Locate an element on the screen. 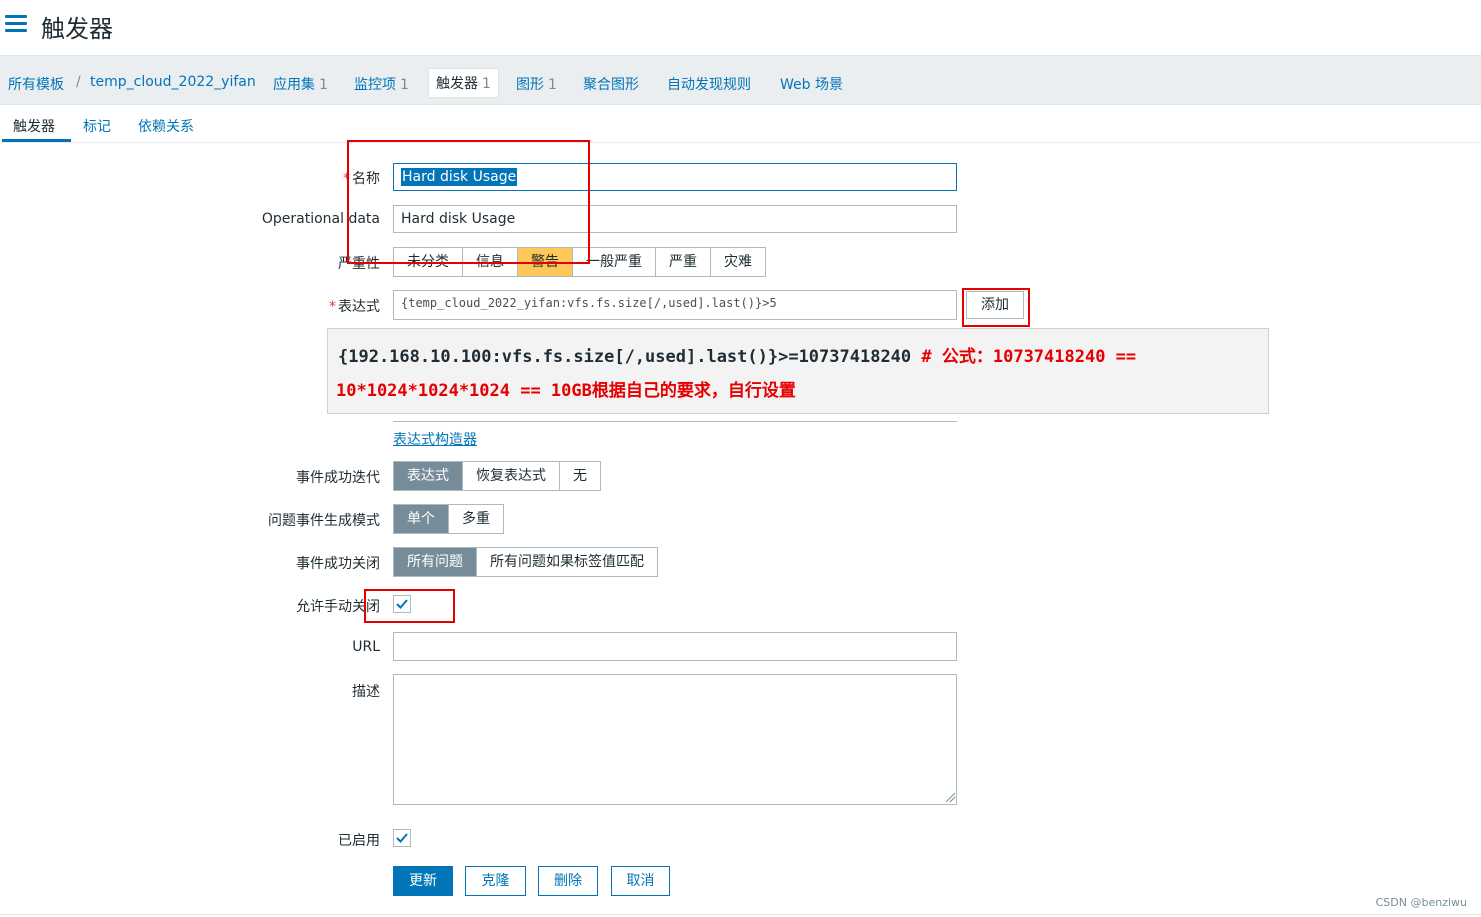 The height and width of the screenshot is (917, 1481). clone-button: 克隆 is located at coordinates (495, 881).